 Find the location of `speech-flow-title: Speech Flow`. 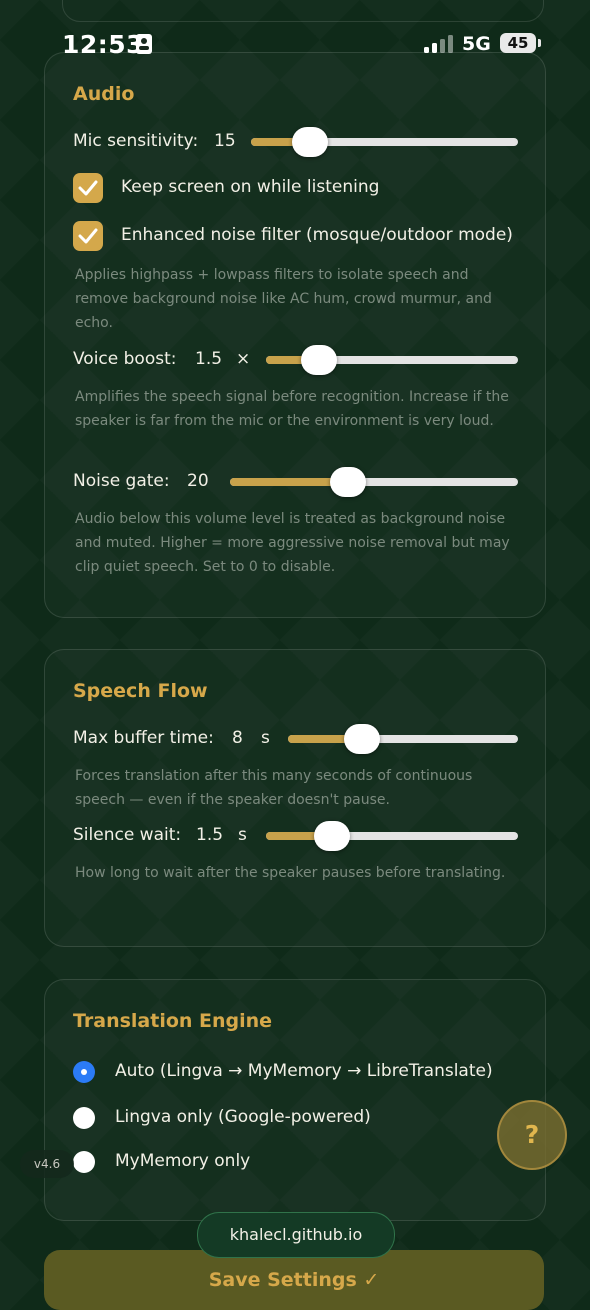

speech-flow-title: Speech Flow is located at coordinates (140, 691).